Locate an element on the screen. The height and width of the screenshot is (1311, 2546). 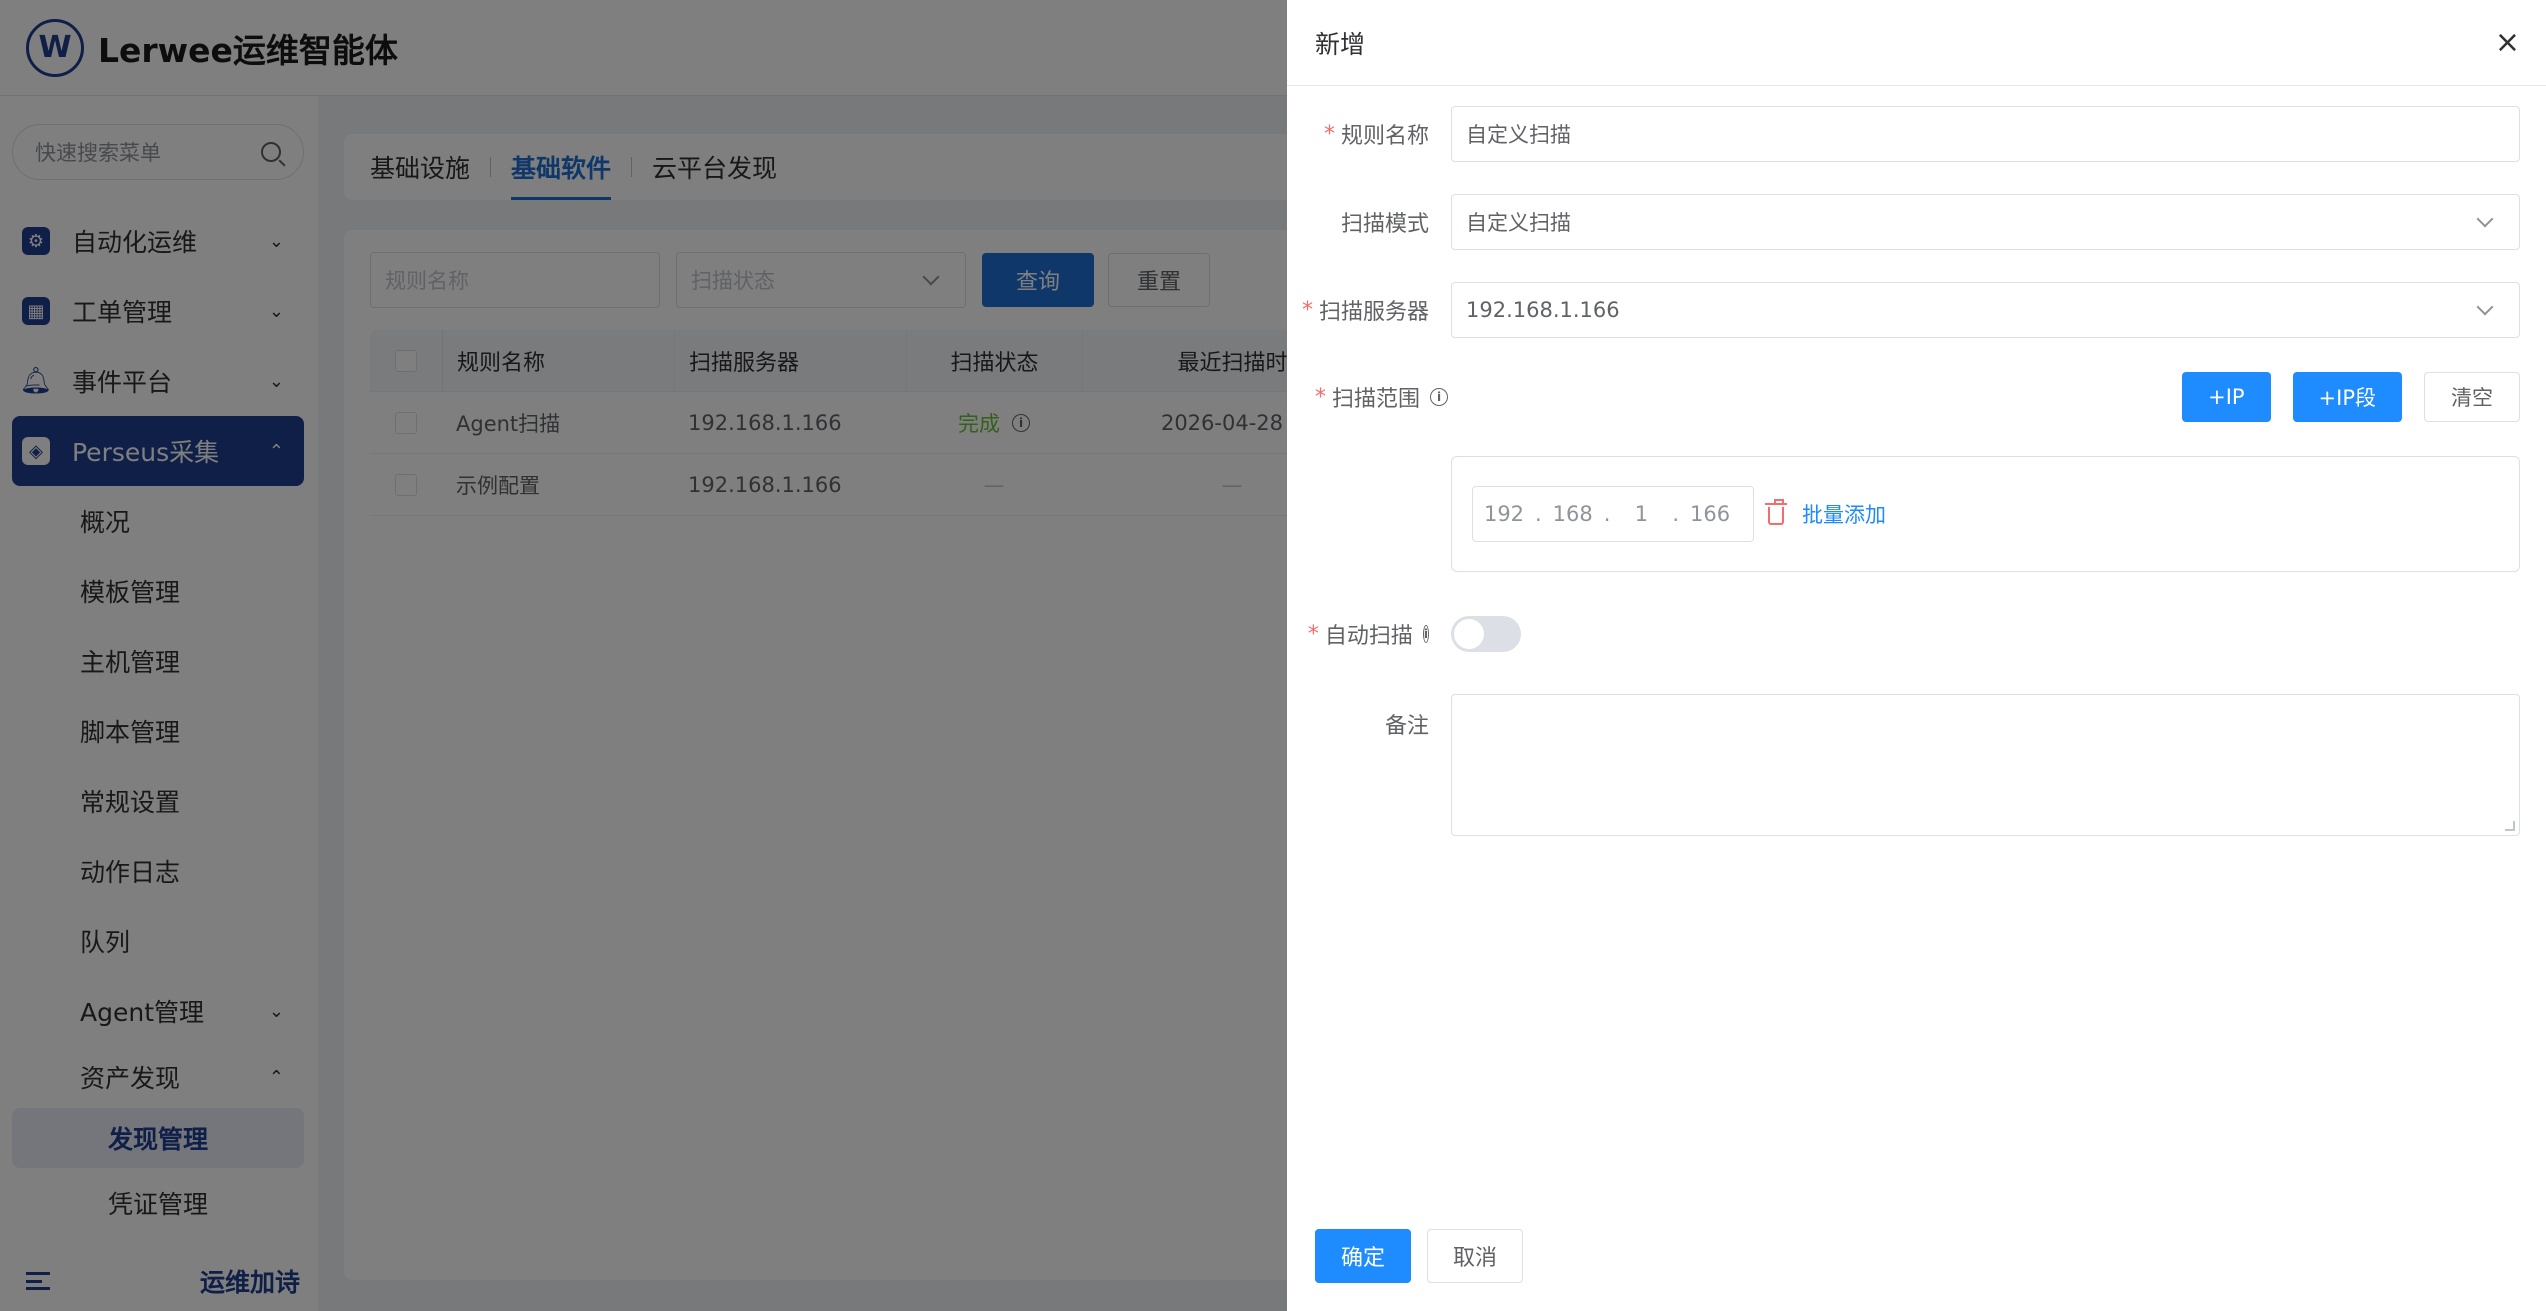
form-row-scan-server: * 扫描服务器 192.168.1.166 is located at coordinates (1911, 310).